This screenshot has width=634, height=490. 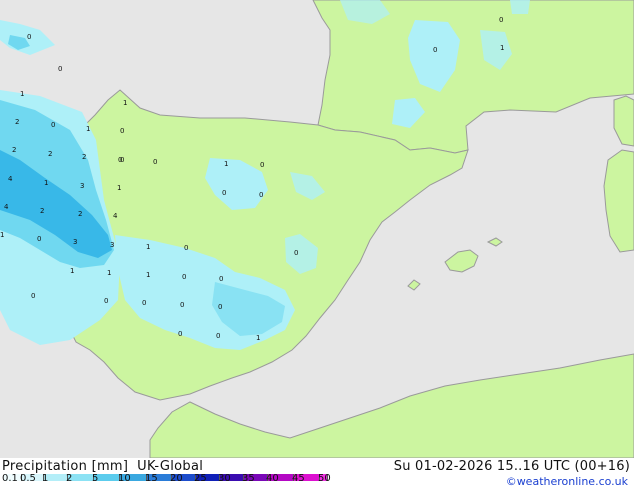 What do you see at coordinates (28, 478) in the screenshot?
I see `legend-tick-label: 0.5` at bounding box center [28, 478].